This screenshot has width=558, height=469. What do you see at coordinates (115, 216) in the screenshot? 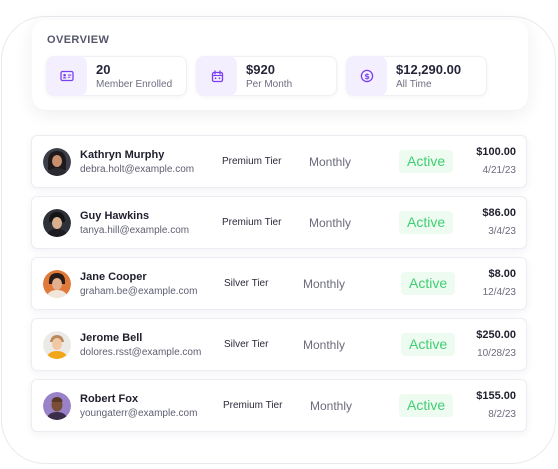
I see `member-name: Guy Hawkins` at bounding box center [115, 216].